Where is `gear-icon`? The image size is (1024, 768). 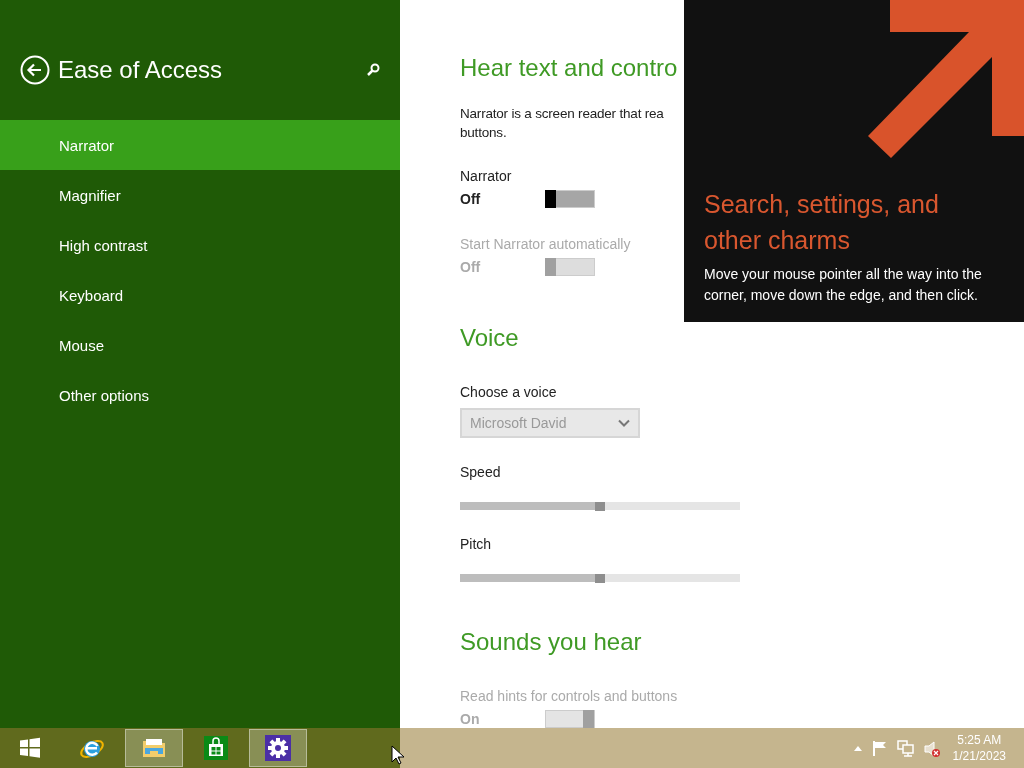
gear-icon is located at coordinates (278, 748).